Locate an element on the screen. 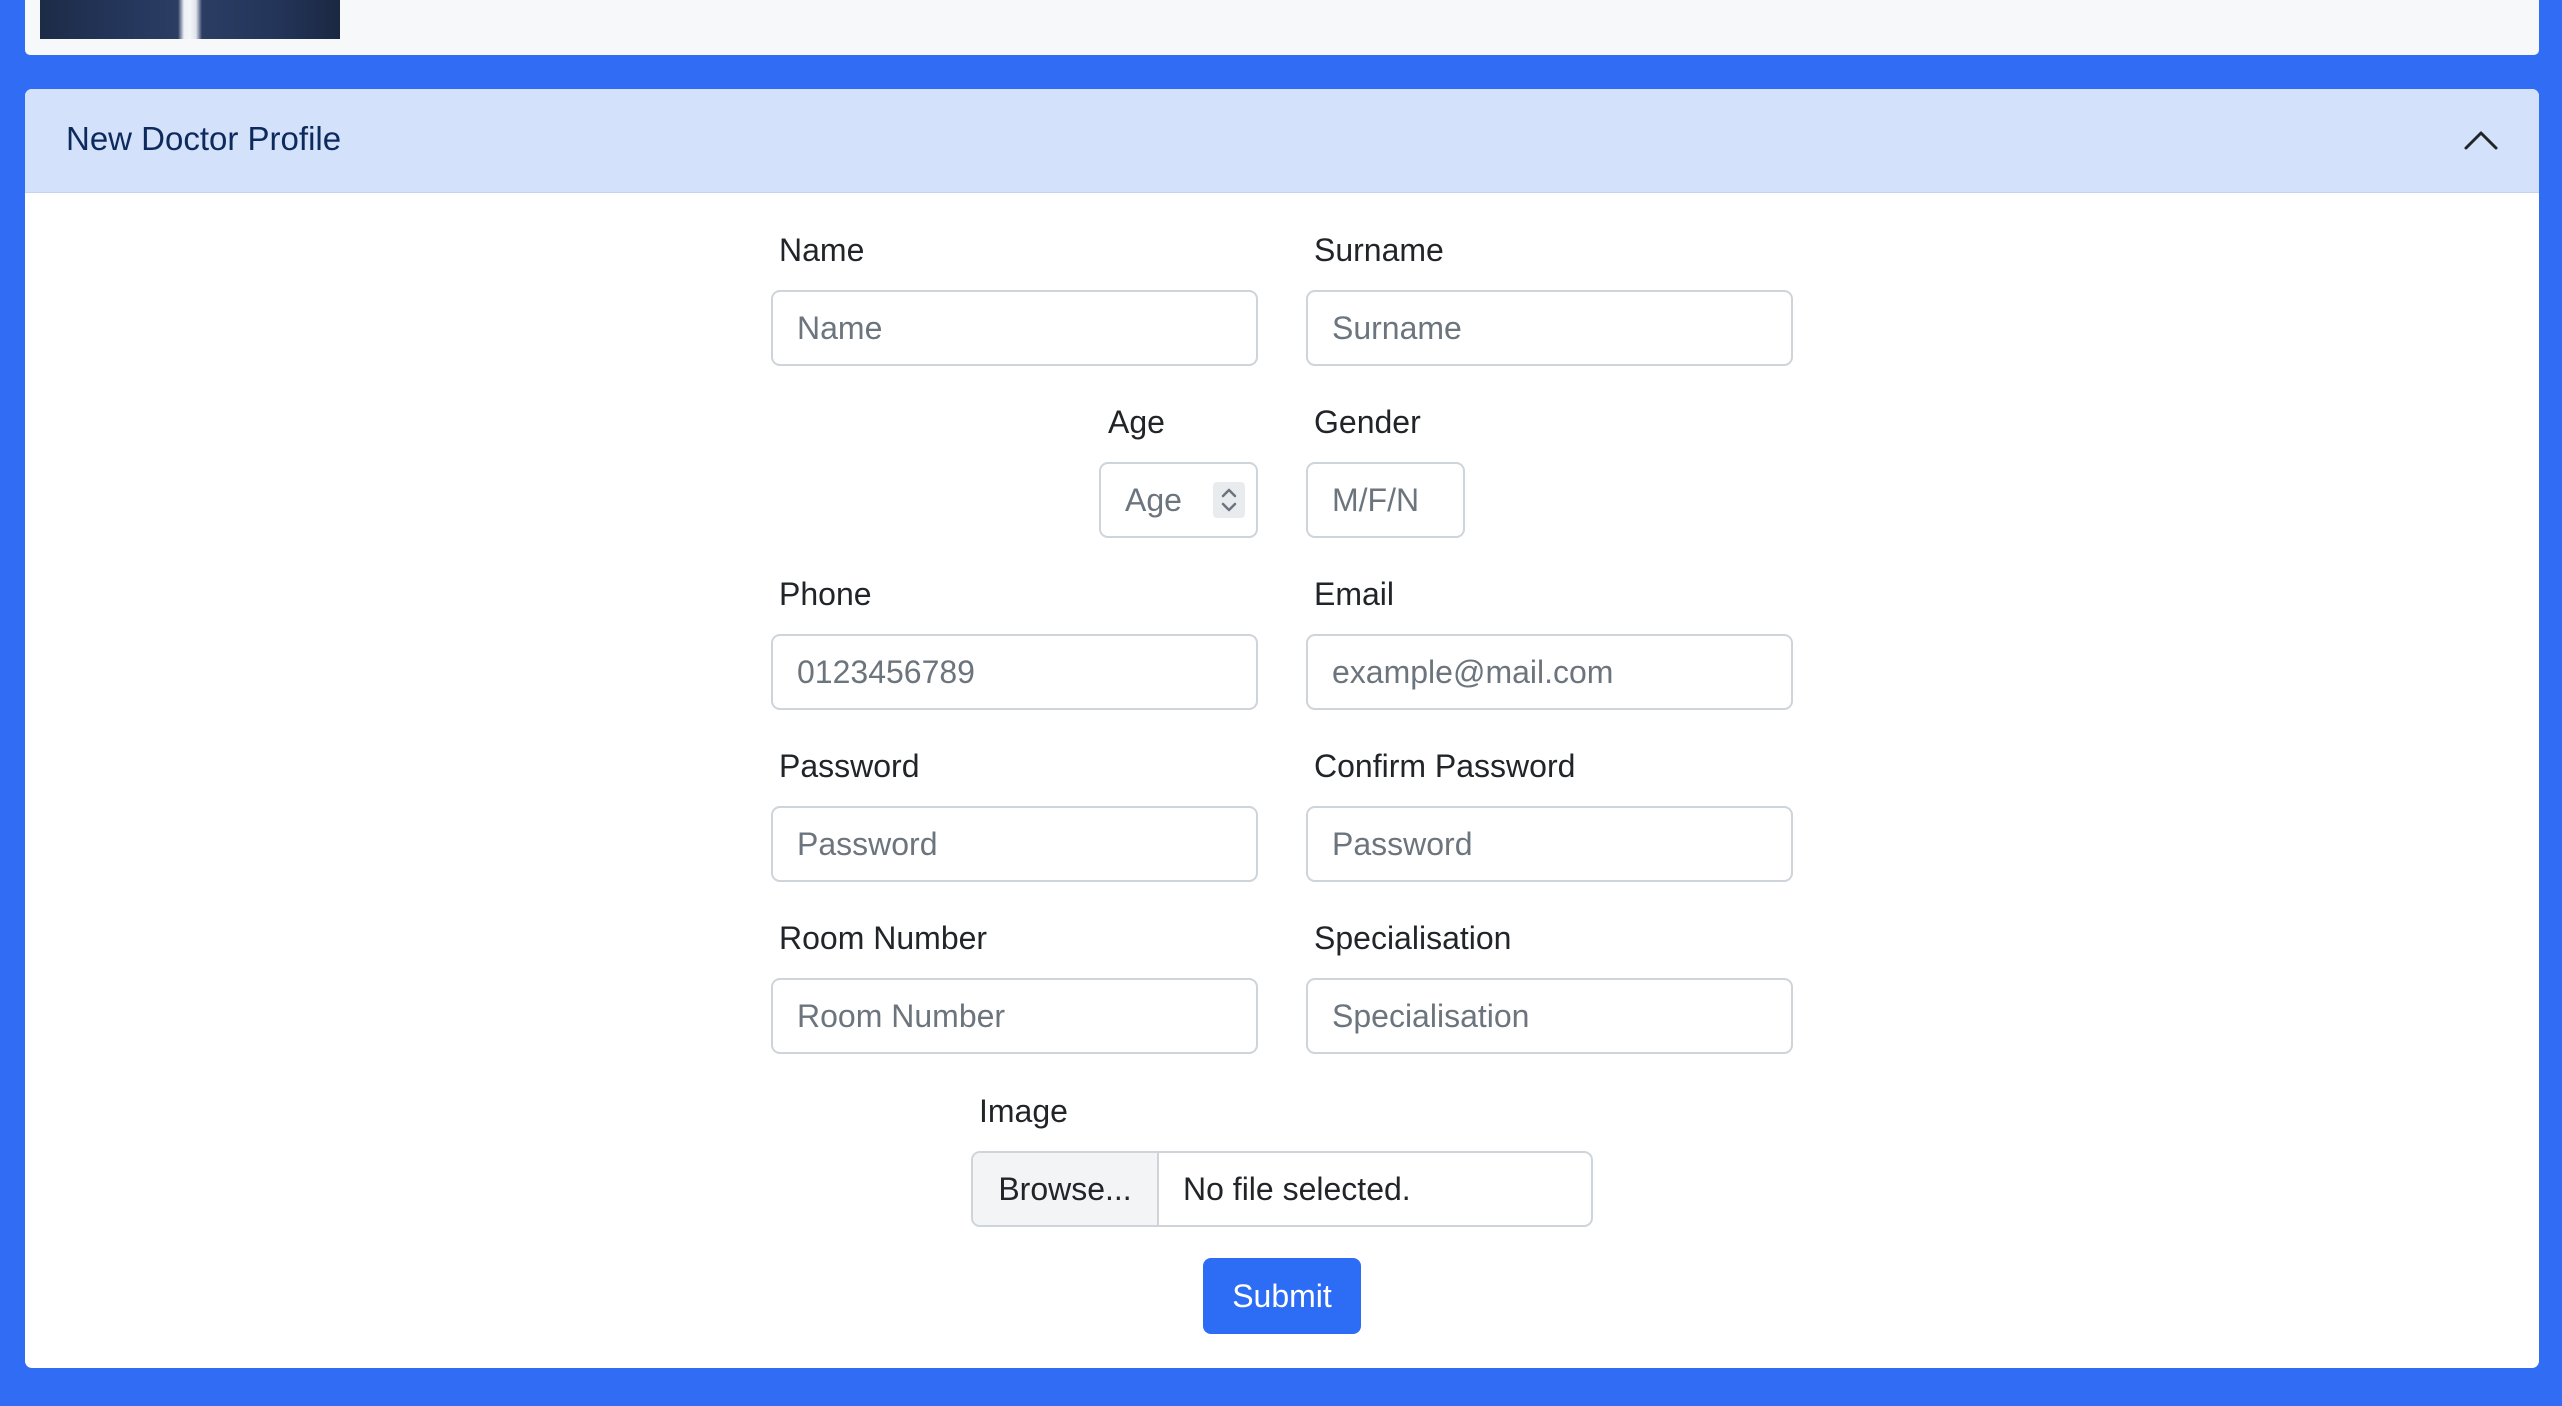 The image size is (2562, 1406). phone-input is located at coordinates (1014, 672).